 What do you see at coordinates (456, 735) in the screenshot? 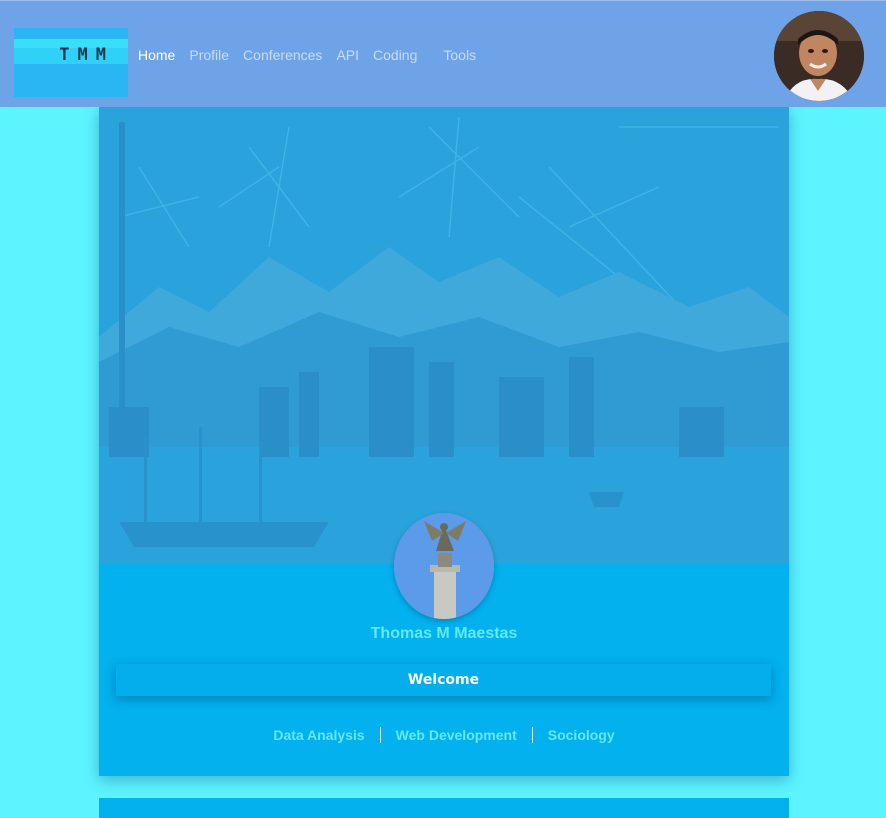
I see `tag-web-development: Web Development` at bounding box center [456, 735].